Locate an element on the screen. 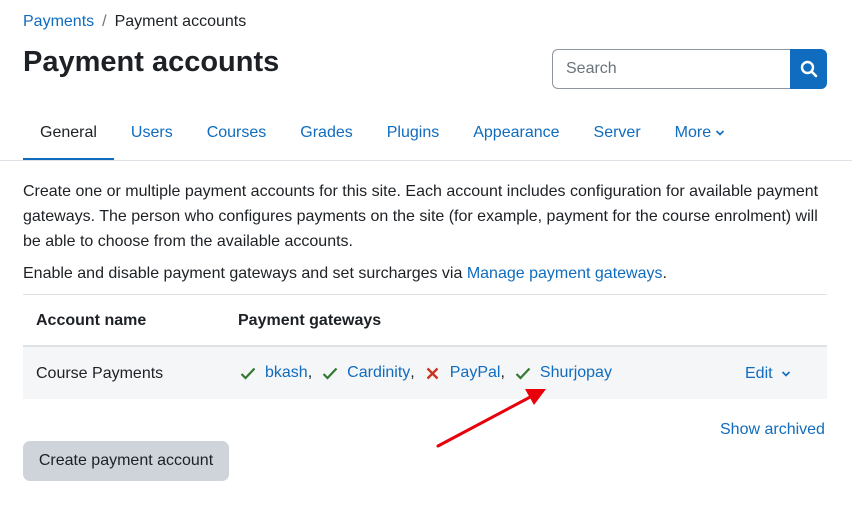 This screenshot has width=865, height=508. tab-appearance: Appearance is located at coordinates (516, 133).